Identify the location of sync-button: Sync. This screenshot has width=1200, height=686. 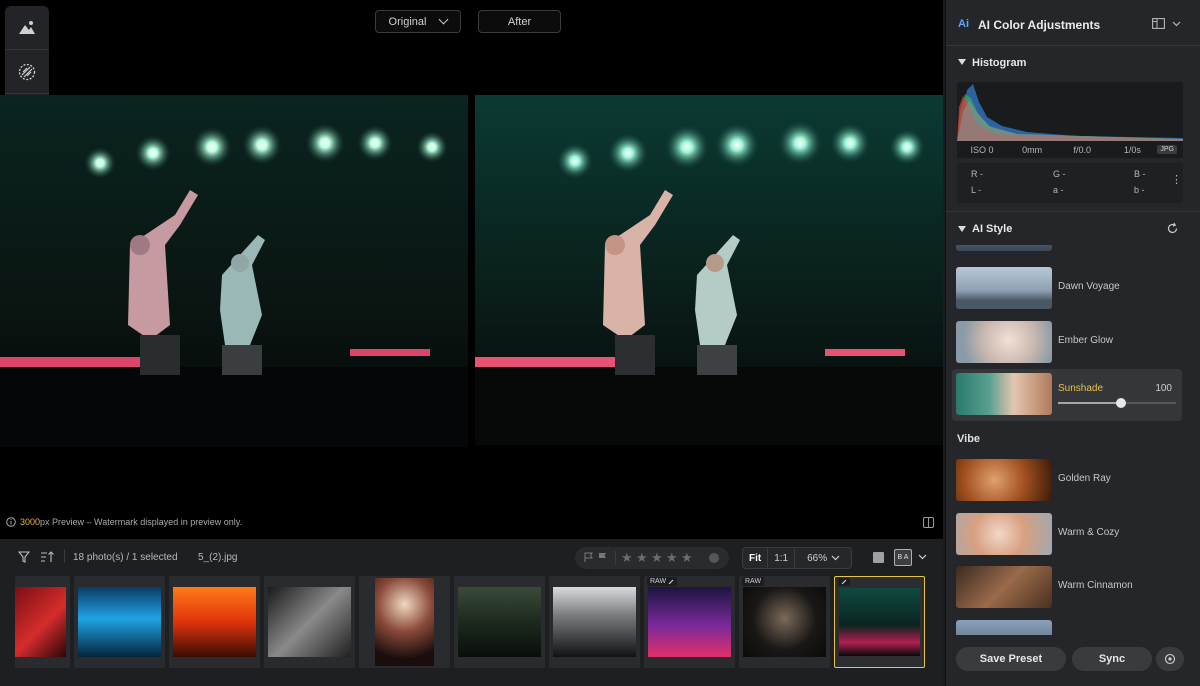
(1112, 659).